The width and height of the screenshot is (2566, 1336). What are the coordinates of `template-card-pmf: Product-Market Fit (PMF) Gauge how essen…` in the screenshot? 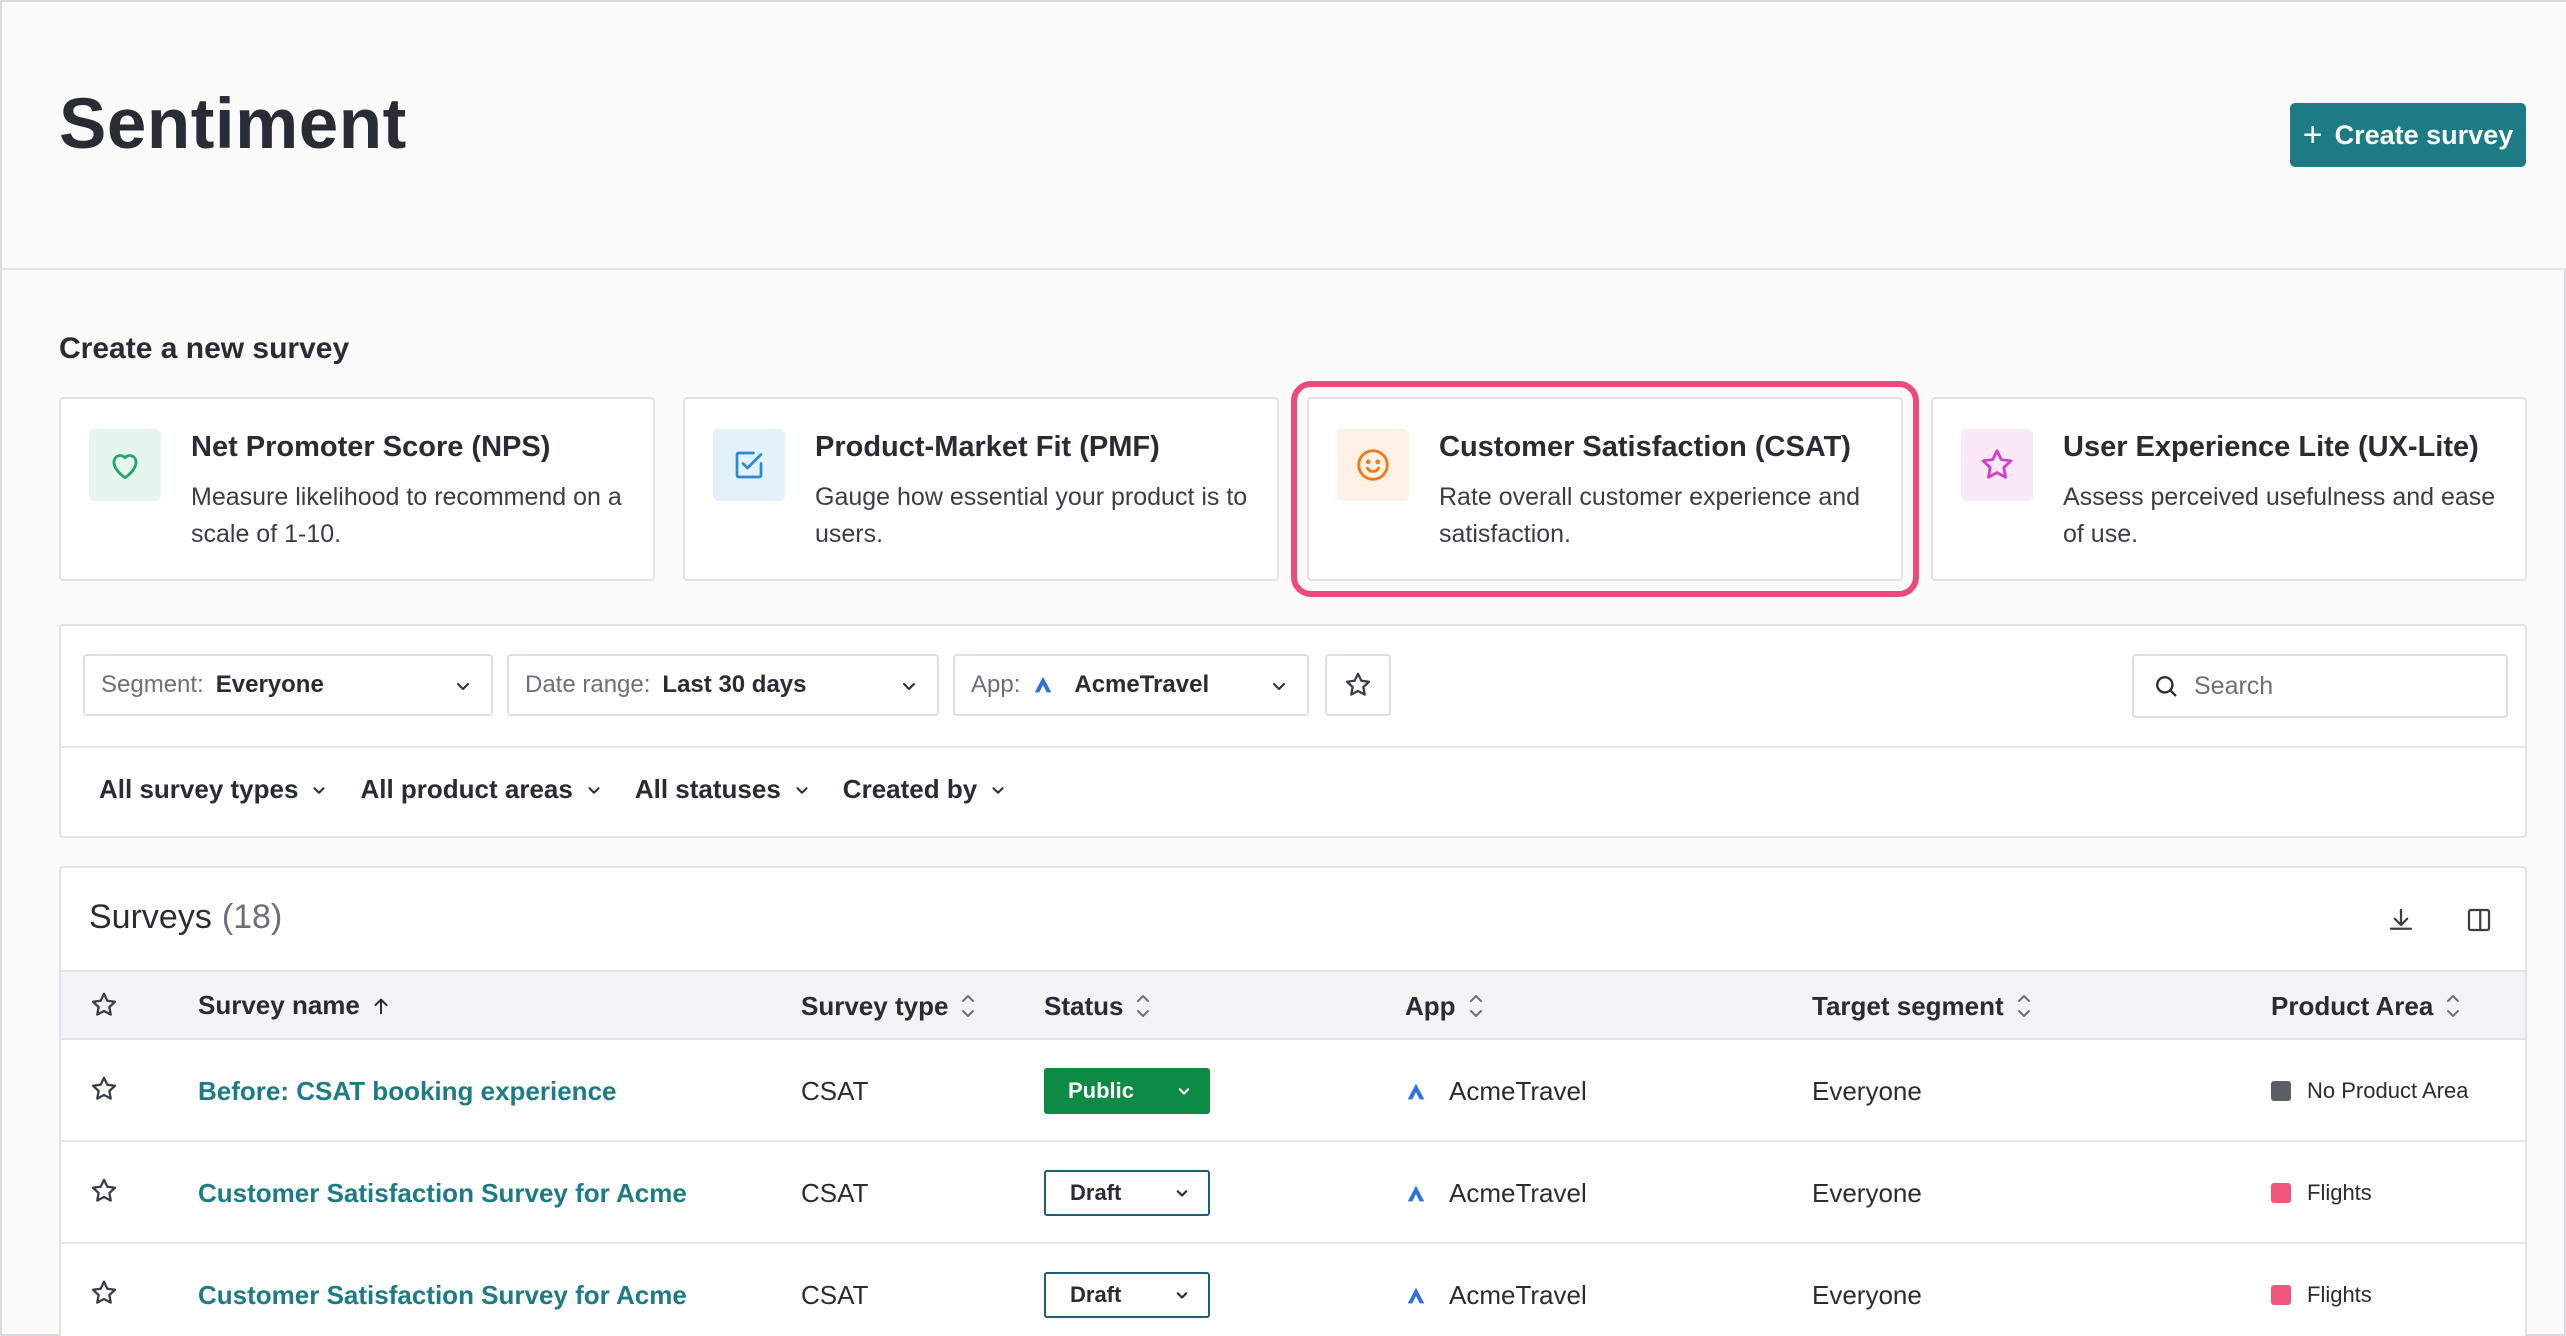 It's located at (981, 489).